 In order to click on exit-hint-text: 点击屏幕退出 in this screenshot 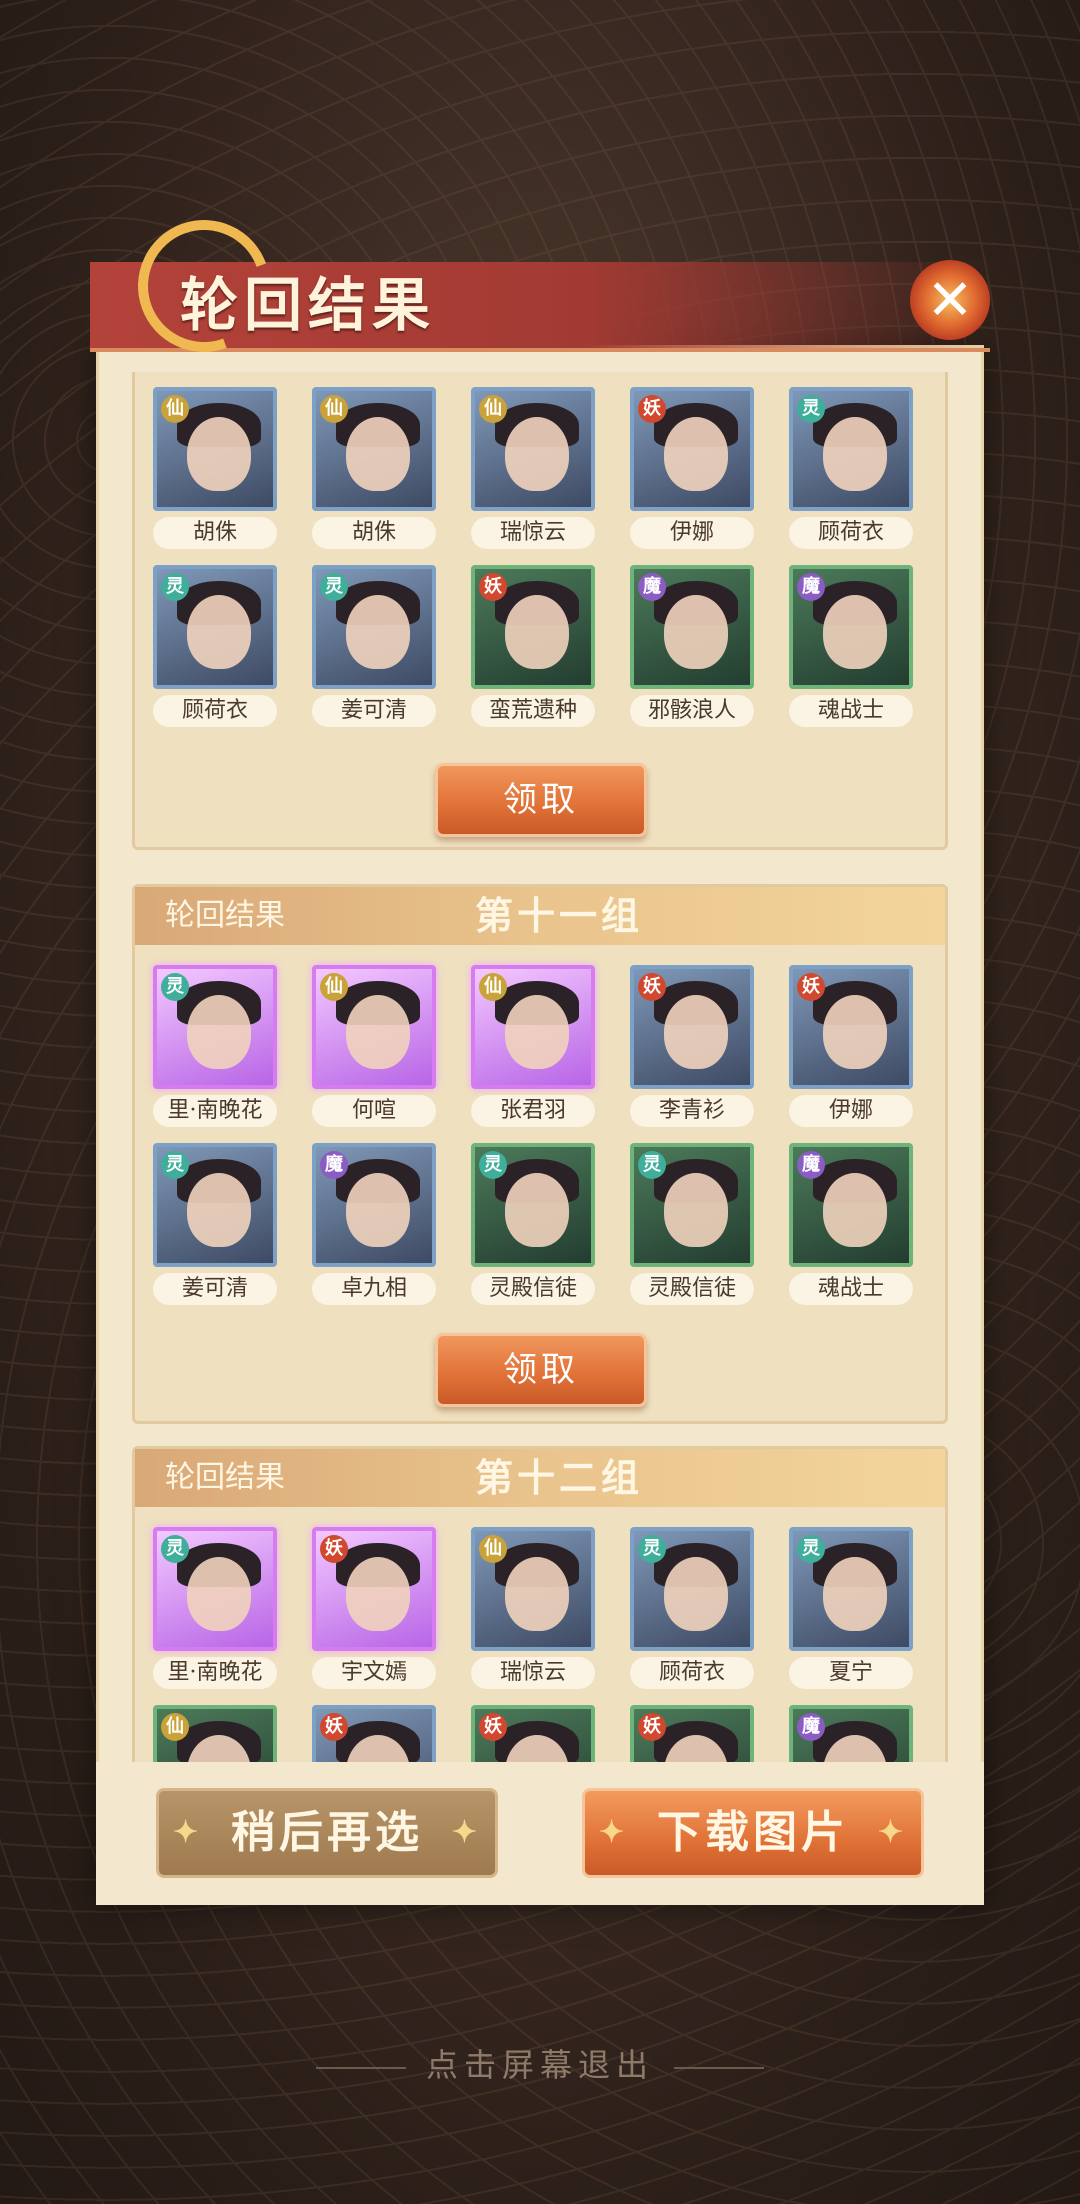, I will do `click(539, 2065)`.